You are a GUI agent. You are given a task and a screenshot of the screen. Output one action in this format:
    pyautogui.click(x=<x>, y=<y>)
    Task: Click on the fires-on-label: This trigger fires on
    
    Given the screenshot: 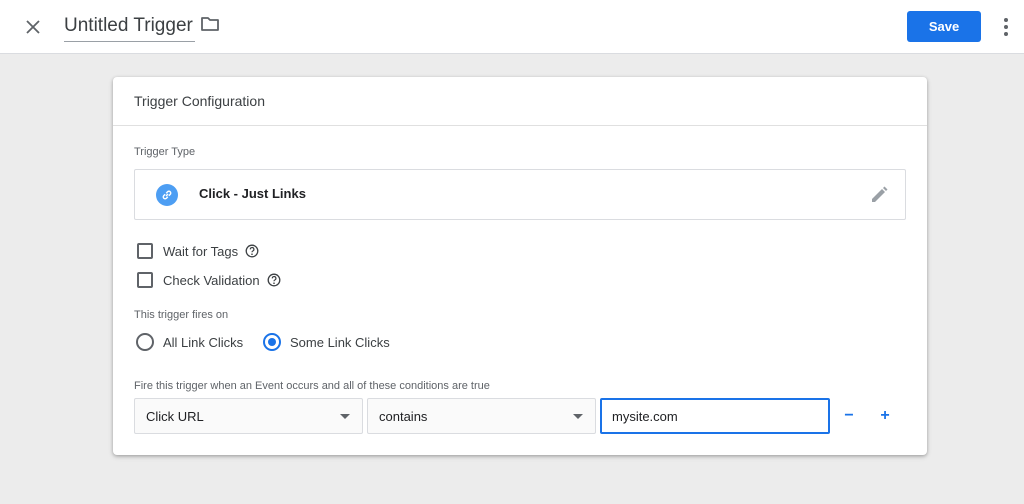 What is the action you would take?
    pyautogui.click(x=181, y=315)
    